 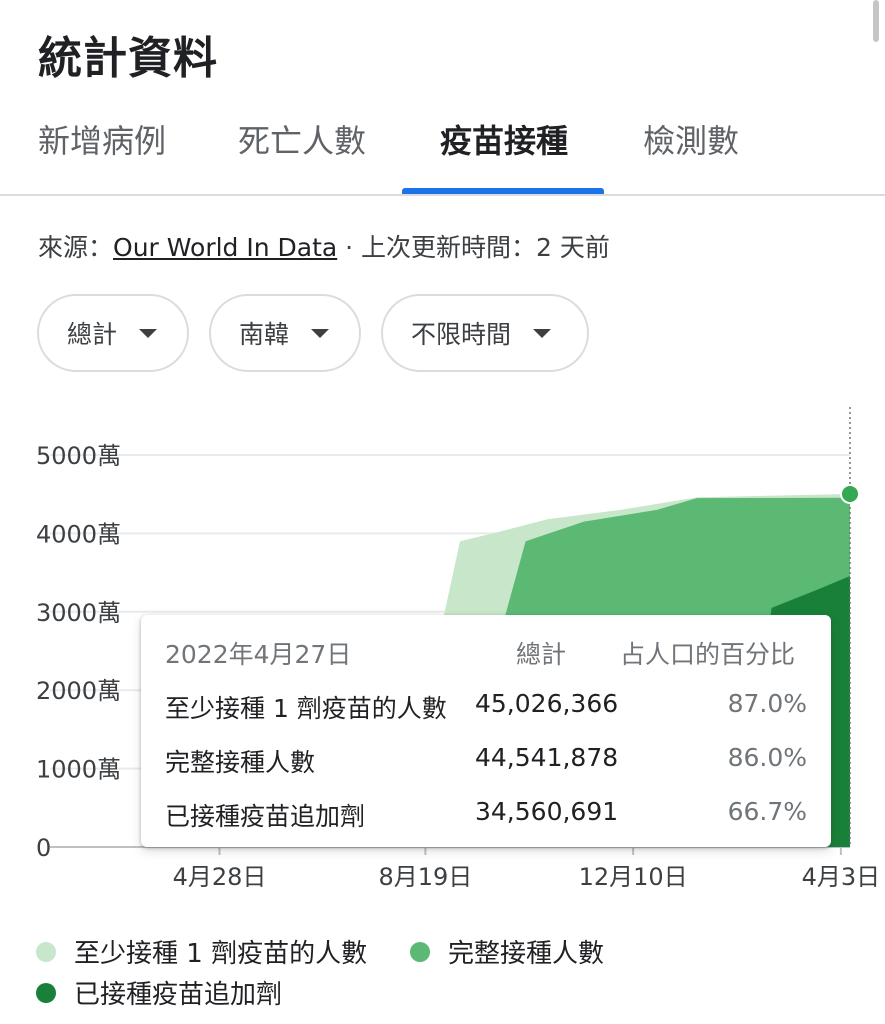 I want to click on x-tick-label: 4月28日, so click(x=220, y=877).